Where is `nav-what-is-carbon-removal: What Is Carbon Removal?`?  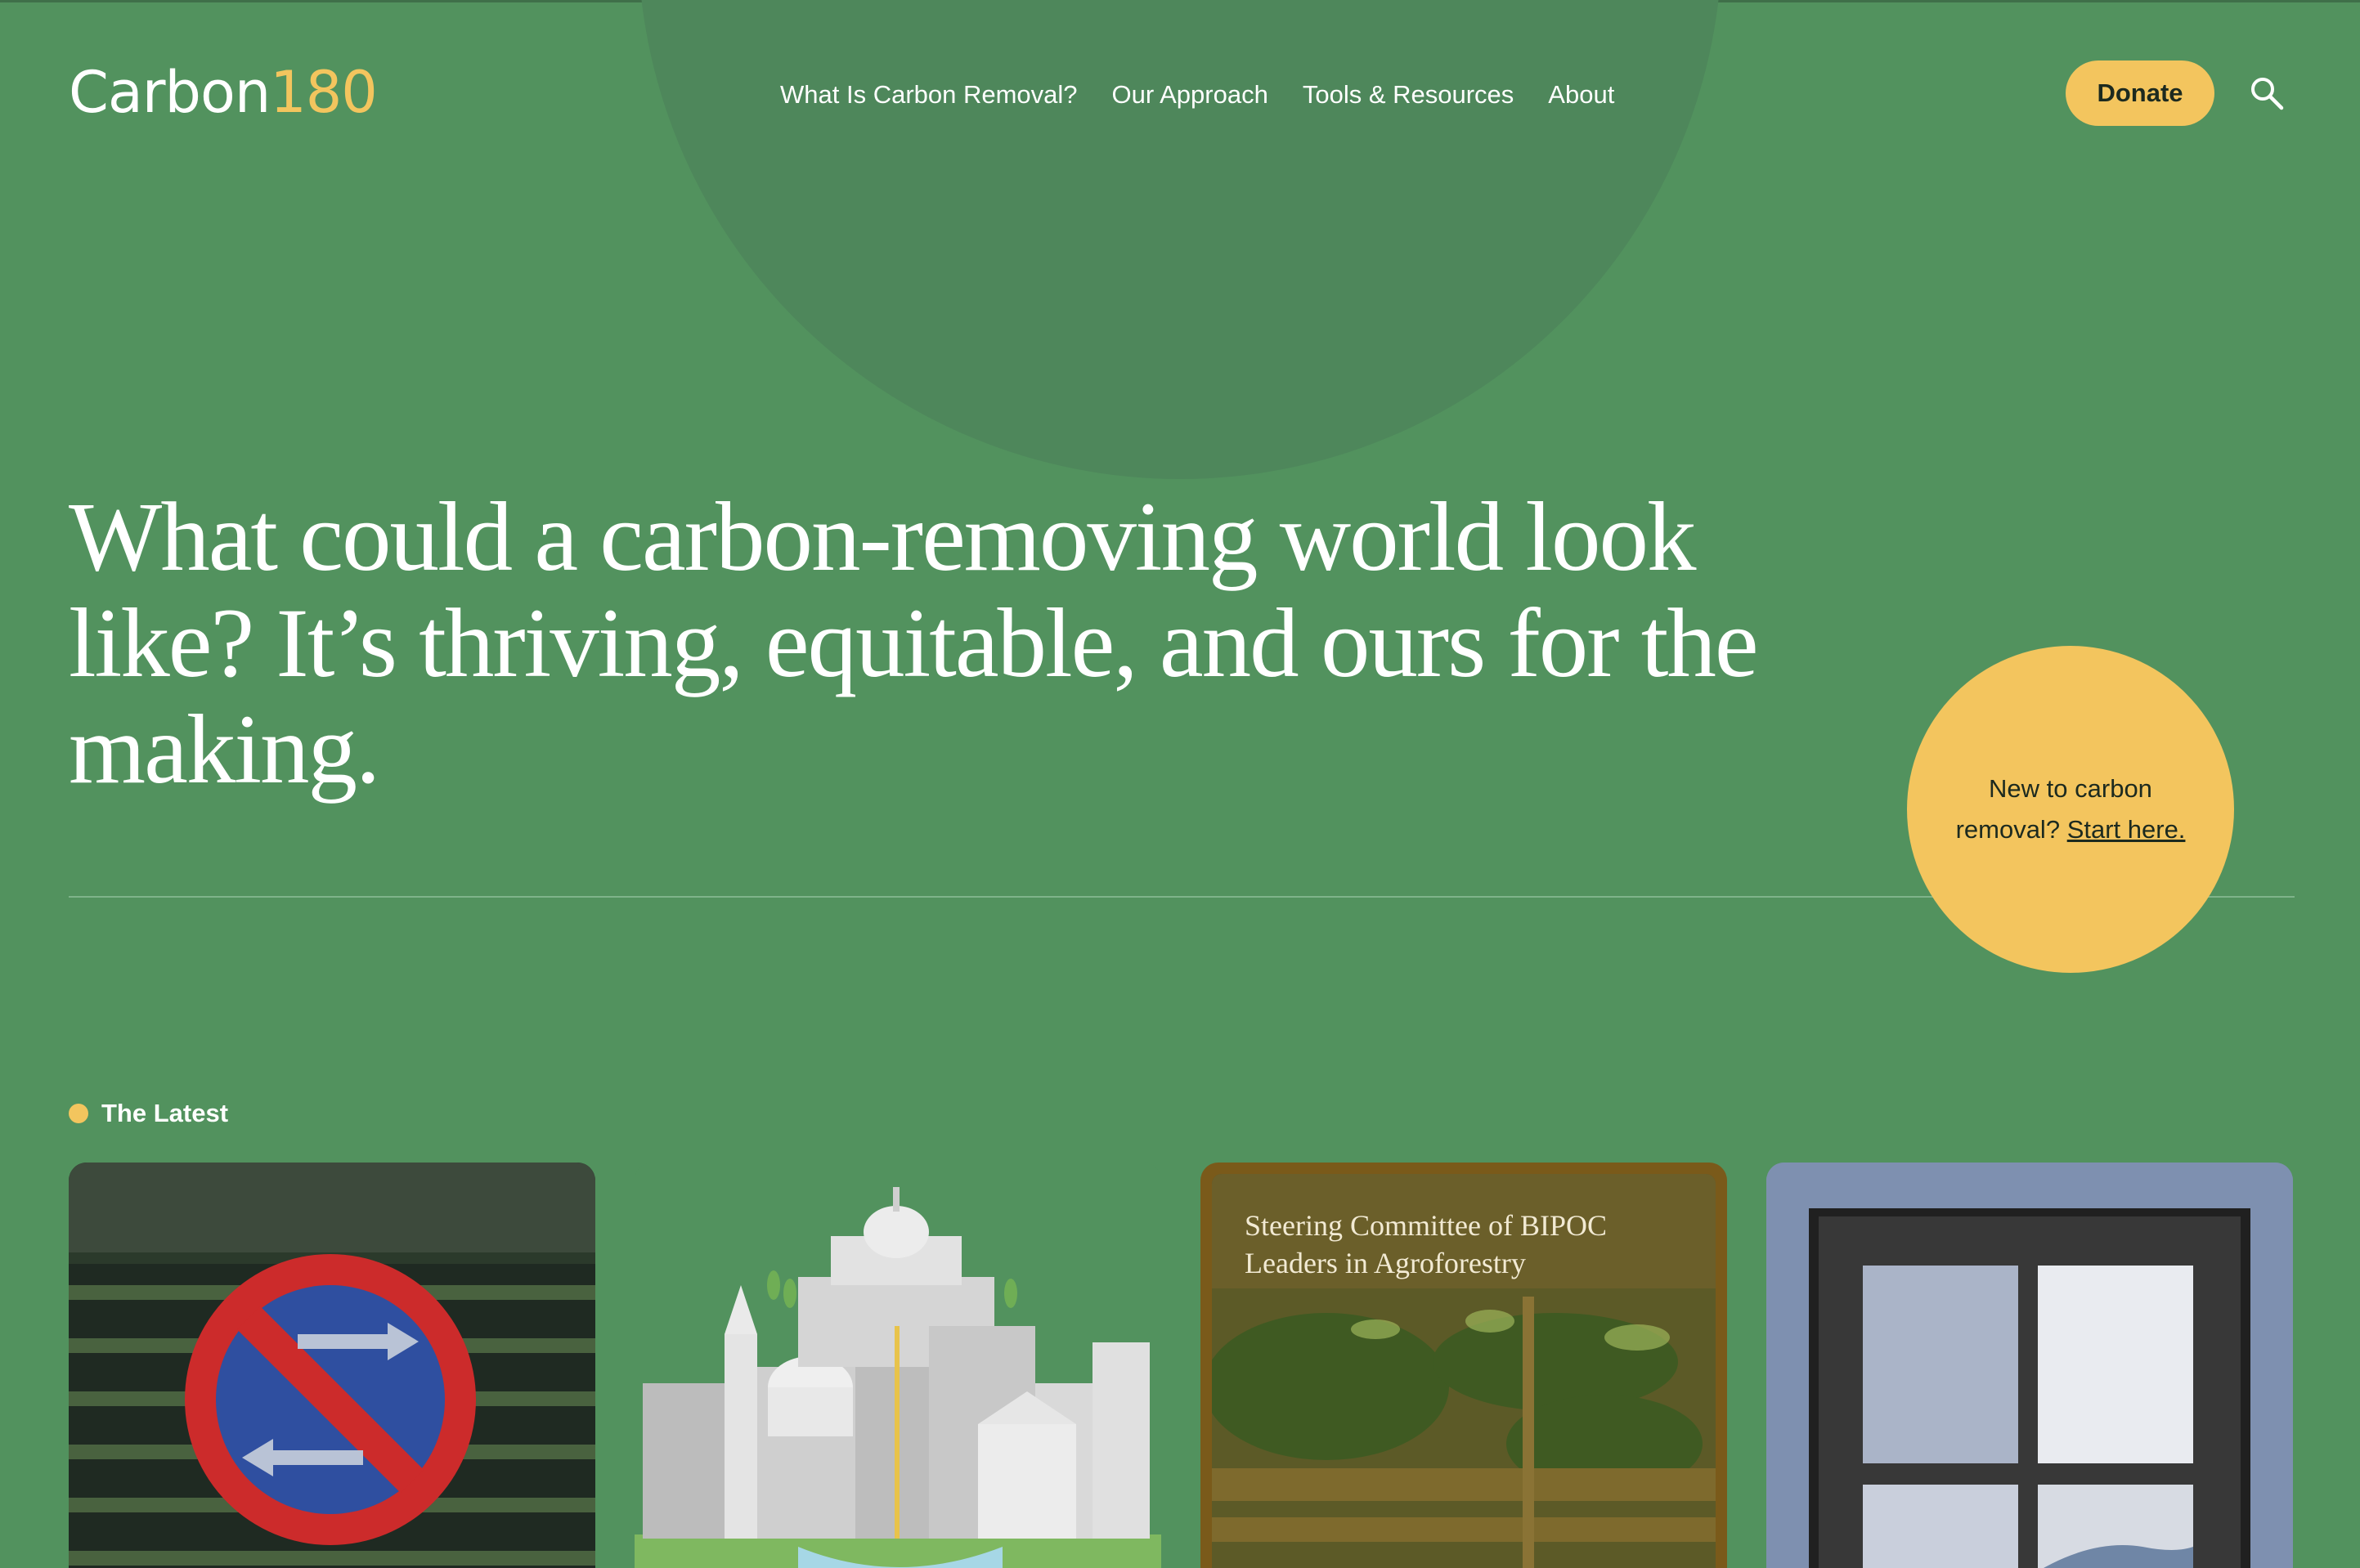 nav-what-is-carbon-removal: What Is Carbon Removal? is located at coordinates (929, 95).